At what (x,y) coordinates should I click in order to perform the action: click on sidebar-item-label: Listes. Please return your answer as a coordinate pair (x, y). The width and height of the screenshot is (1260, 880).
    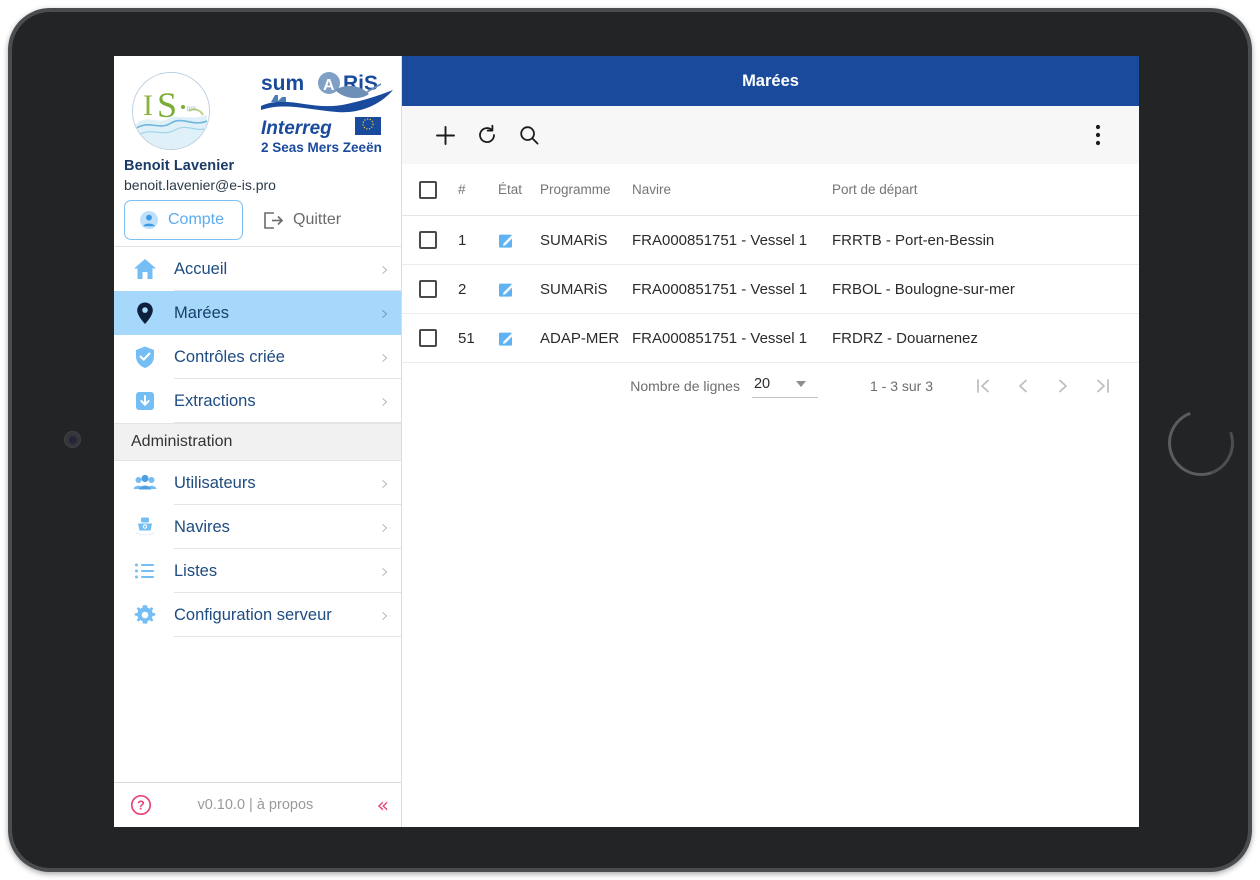
    Looking at the image, I should click on (196, 570).